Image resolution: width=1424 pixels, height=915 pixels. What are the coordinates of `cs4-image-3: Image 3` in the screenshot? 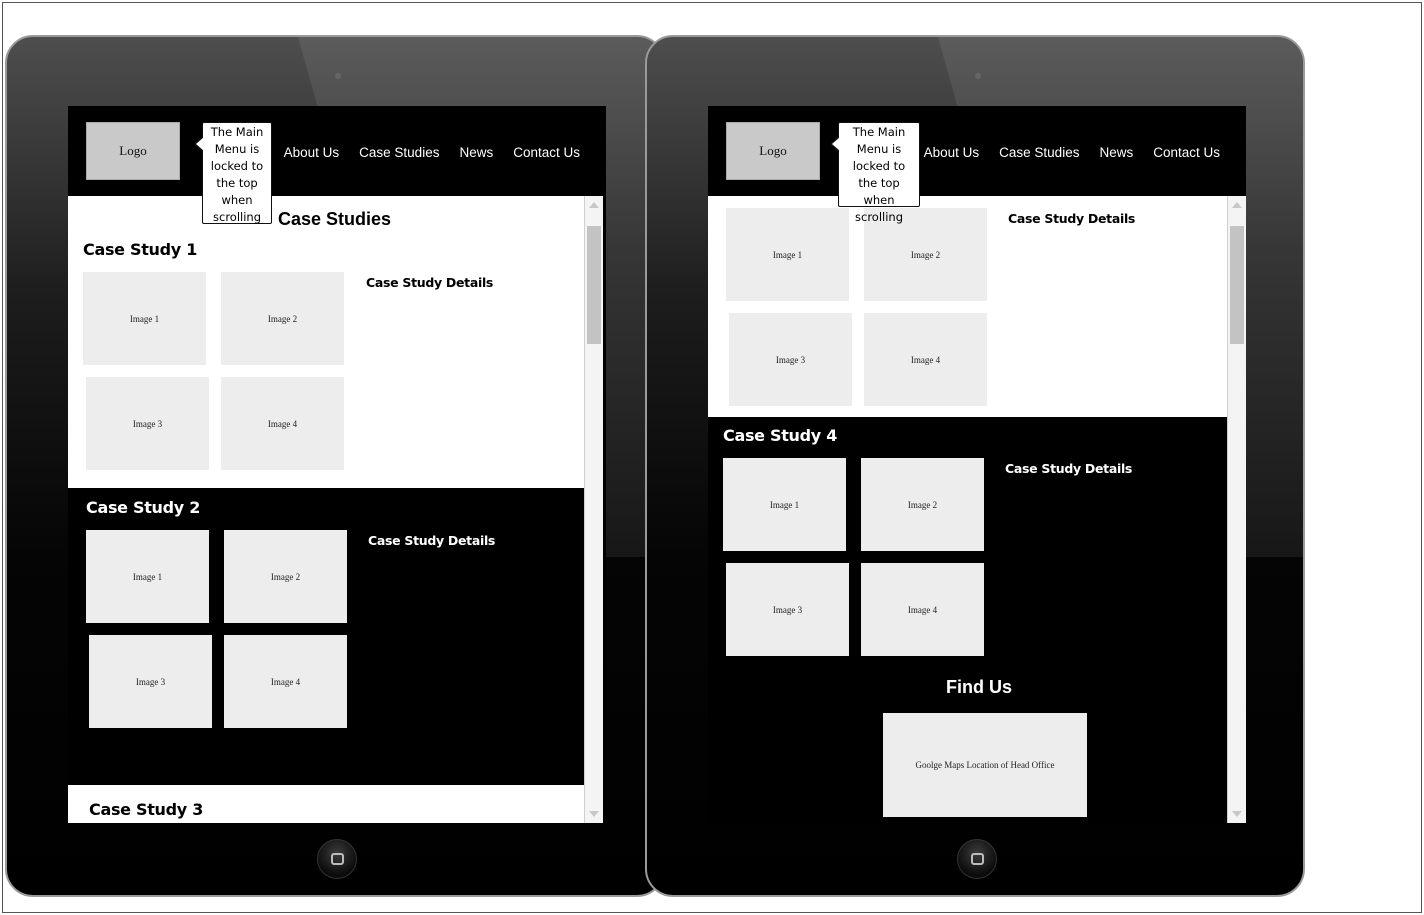 It's located at (787, 609).